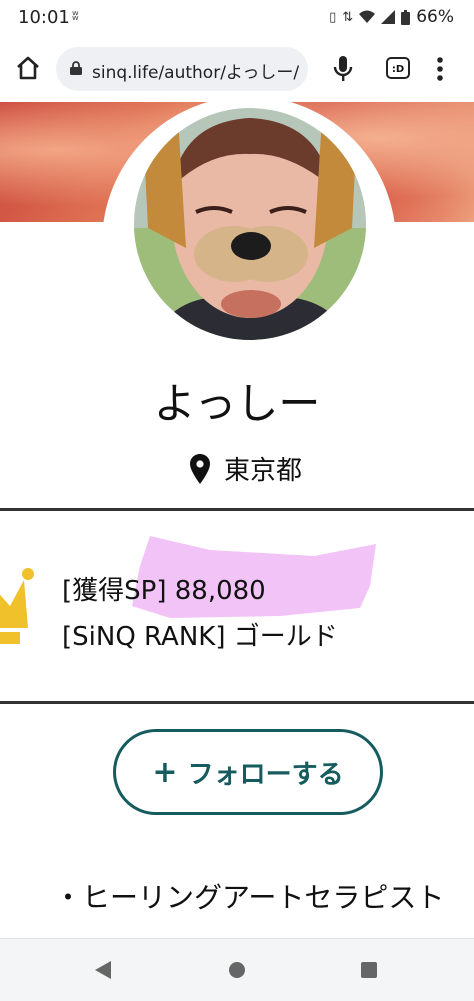 Image resolution: width=474 pixels, height=1001 pixels. What do you see at coordinates (369, 970) in the screenshot?
I see `recents-icon` at bounding box center [369, 970].